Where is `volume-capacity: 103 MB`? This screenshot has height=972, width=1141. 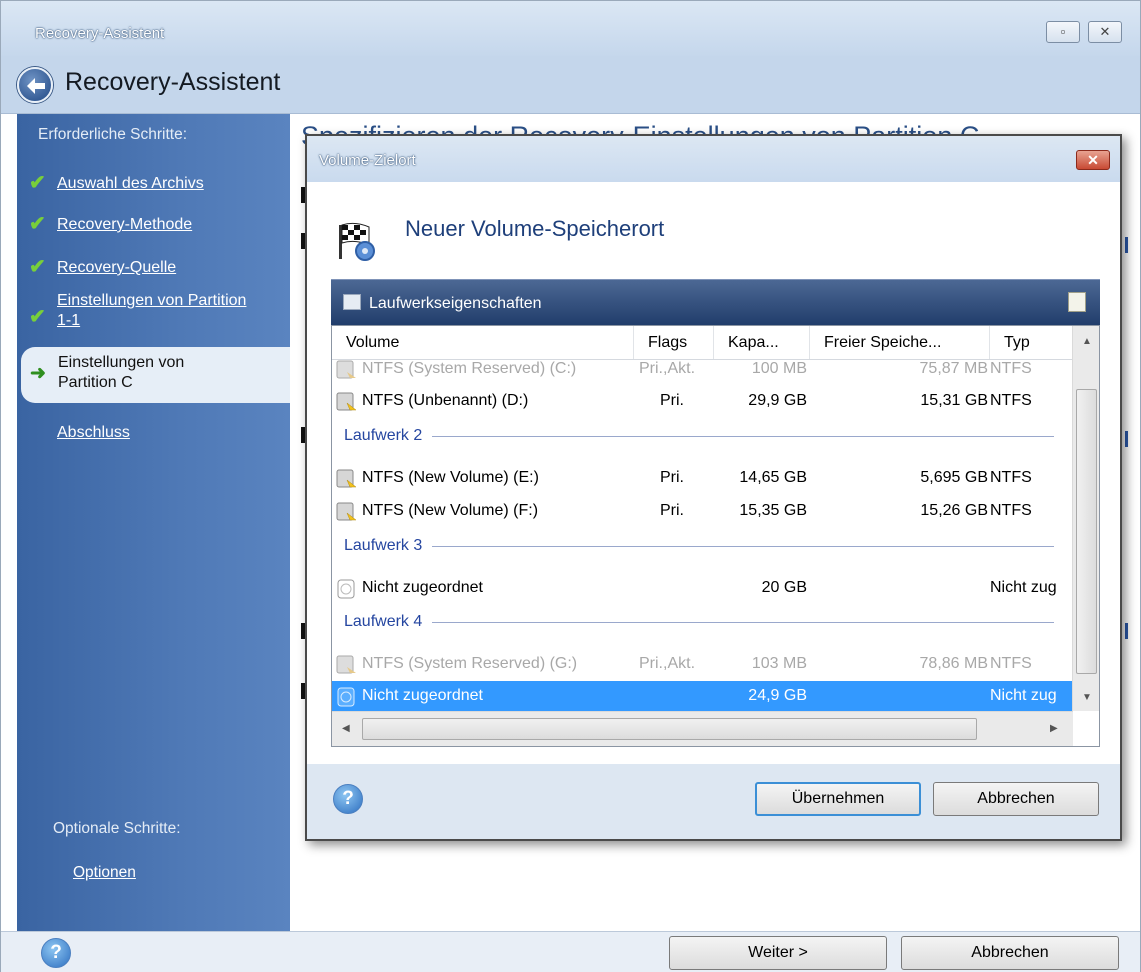
volume-capacity: 103 MB is located at coordinates (779, 663).